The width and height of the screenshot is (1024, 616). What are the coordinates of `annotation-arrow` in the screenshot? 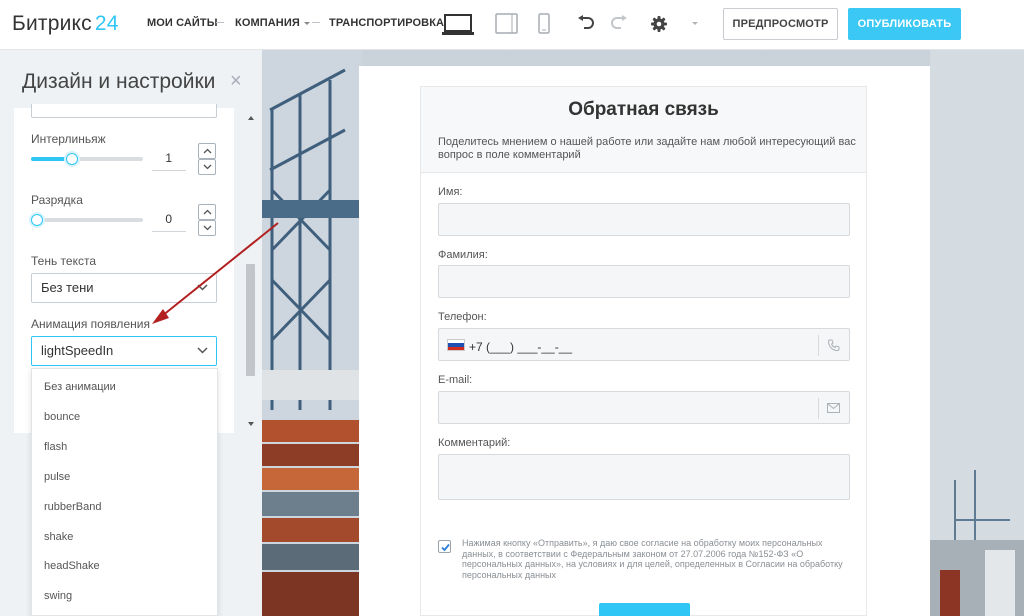 It's located at (215, 273).